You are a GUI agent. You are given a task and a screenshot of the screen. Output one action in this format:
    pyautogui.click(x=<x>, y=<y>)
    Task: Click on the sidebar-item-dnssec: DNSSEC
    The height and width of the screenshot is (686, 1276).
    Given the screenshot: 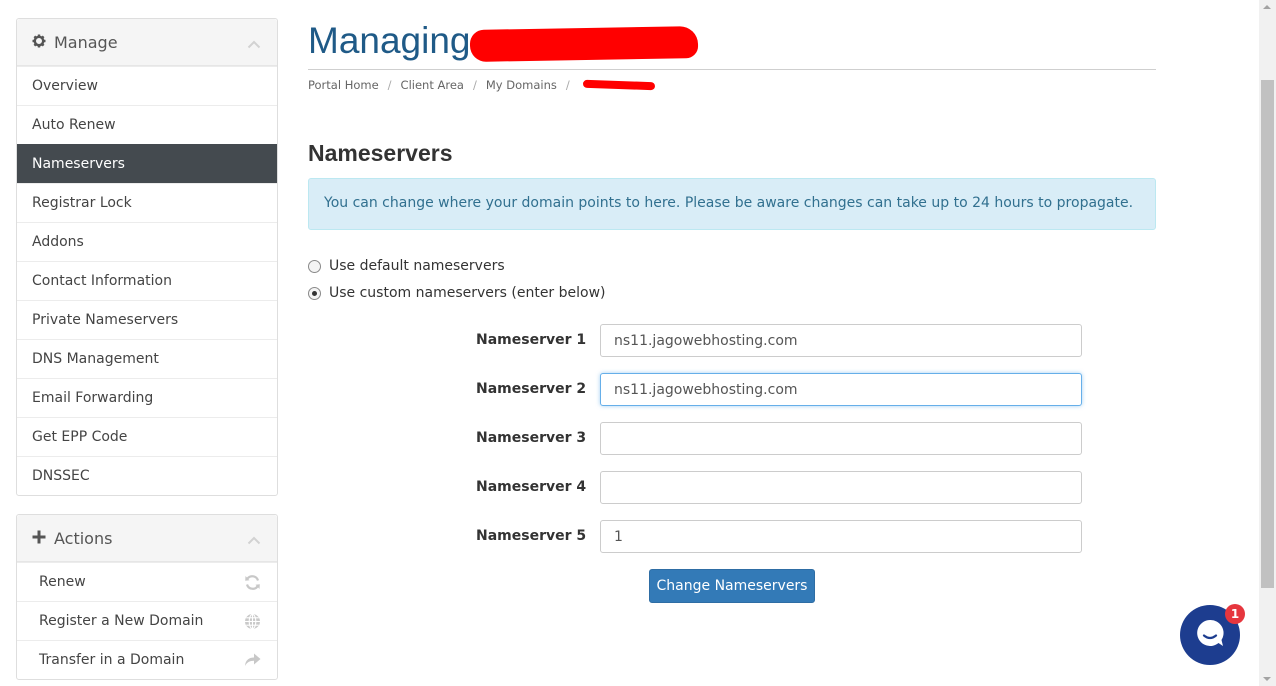 What is the action you would take?
    pyautogui.click(x=147, y=475)
    